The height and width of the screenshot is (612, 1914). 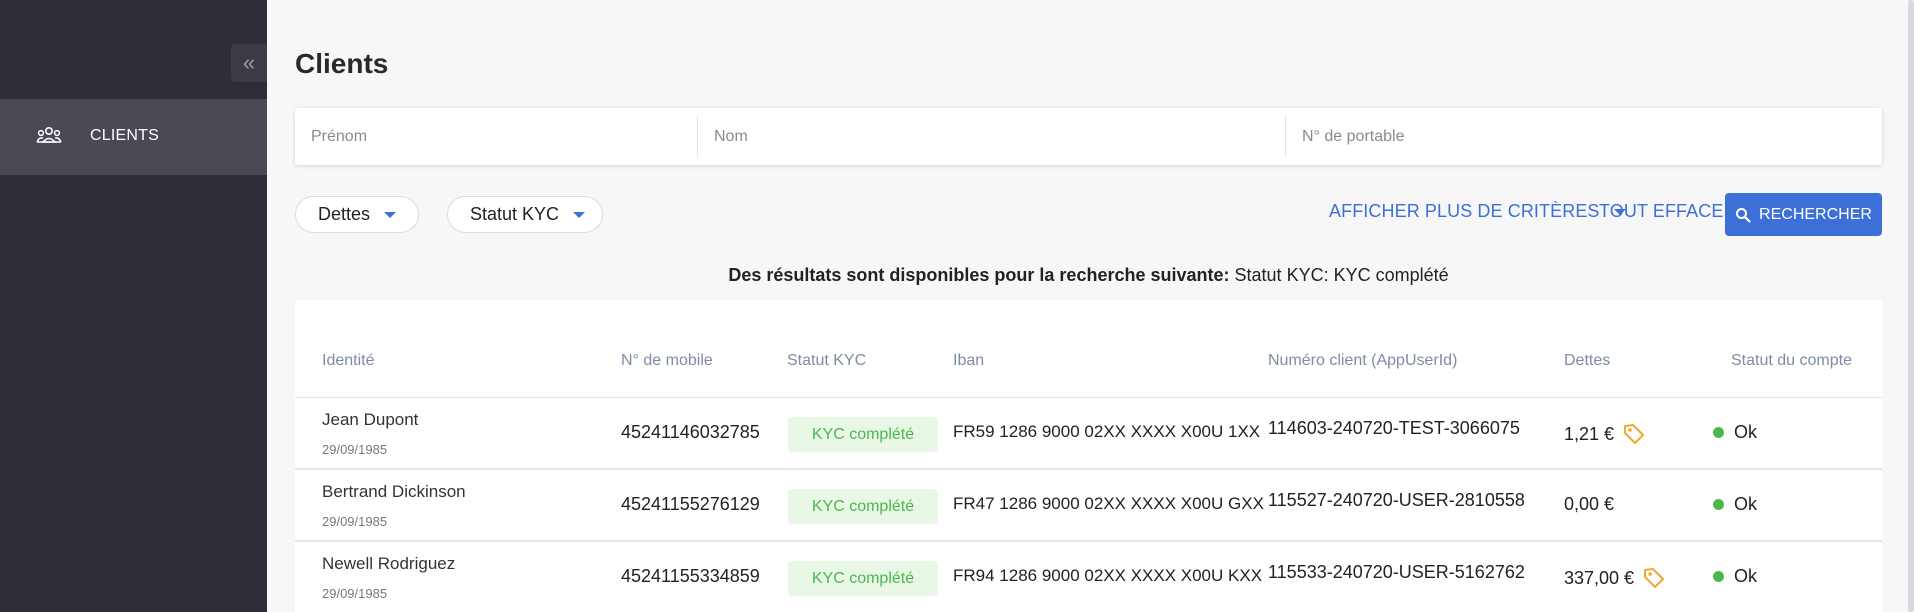 I want to click on client-number: 115533-240720-USER-5162762, so click(x=1396, y=572).